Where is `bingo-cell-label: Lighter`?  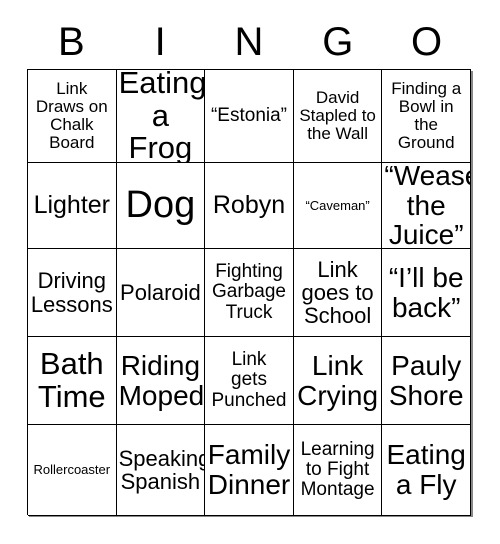 bingo-cell-label: Lighter is located at coordinates (72, 205).